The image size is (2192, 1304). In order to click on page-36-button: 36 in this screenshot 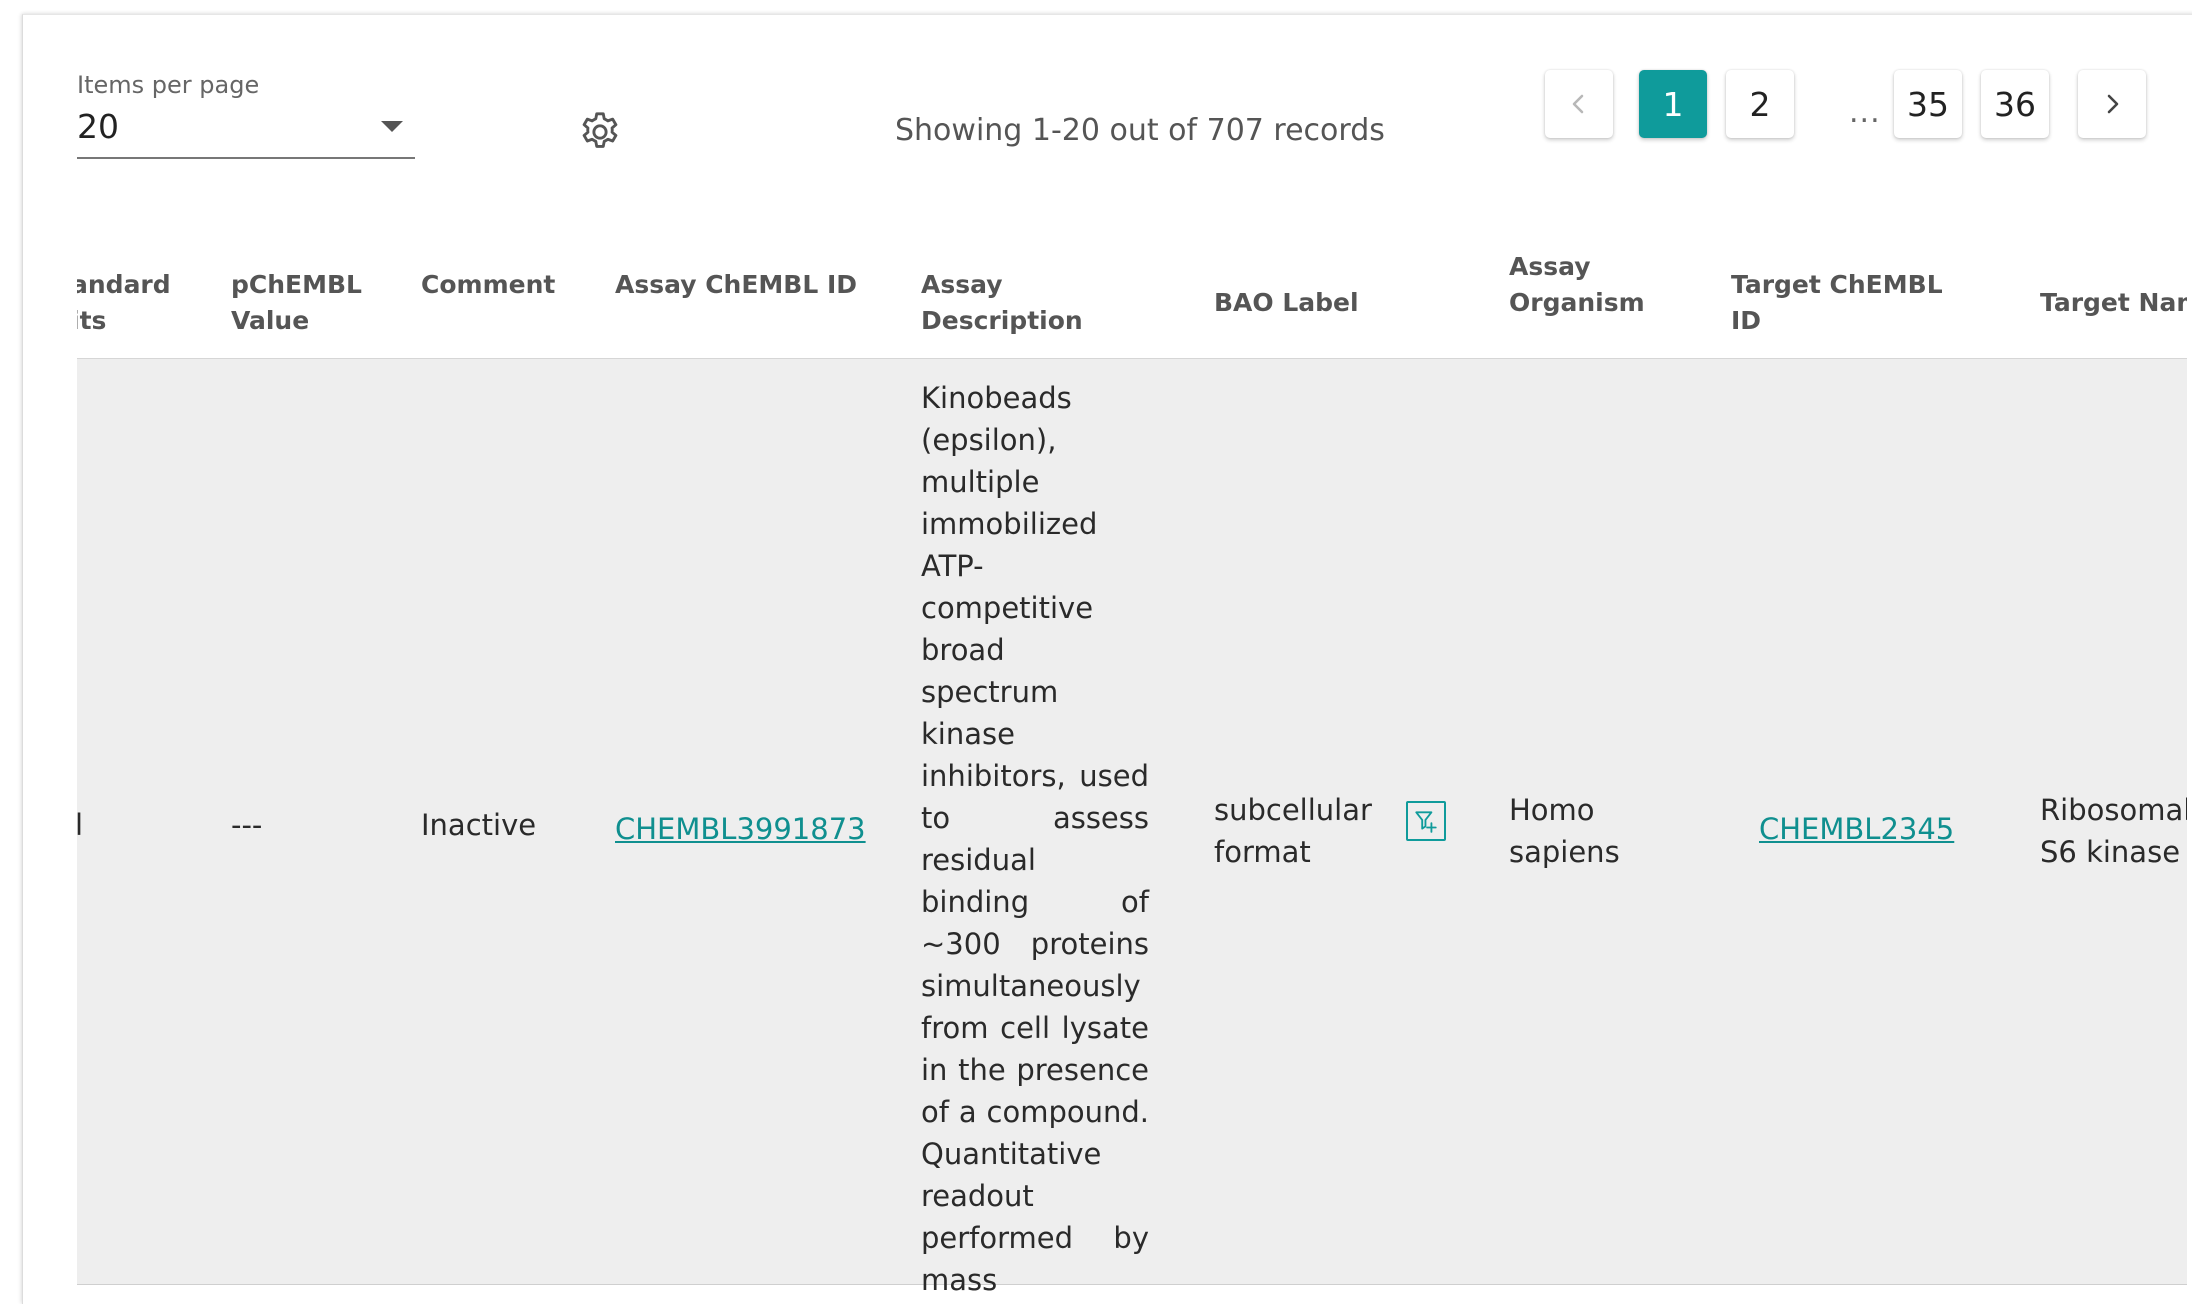, I will do `click(2015, 104)`.